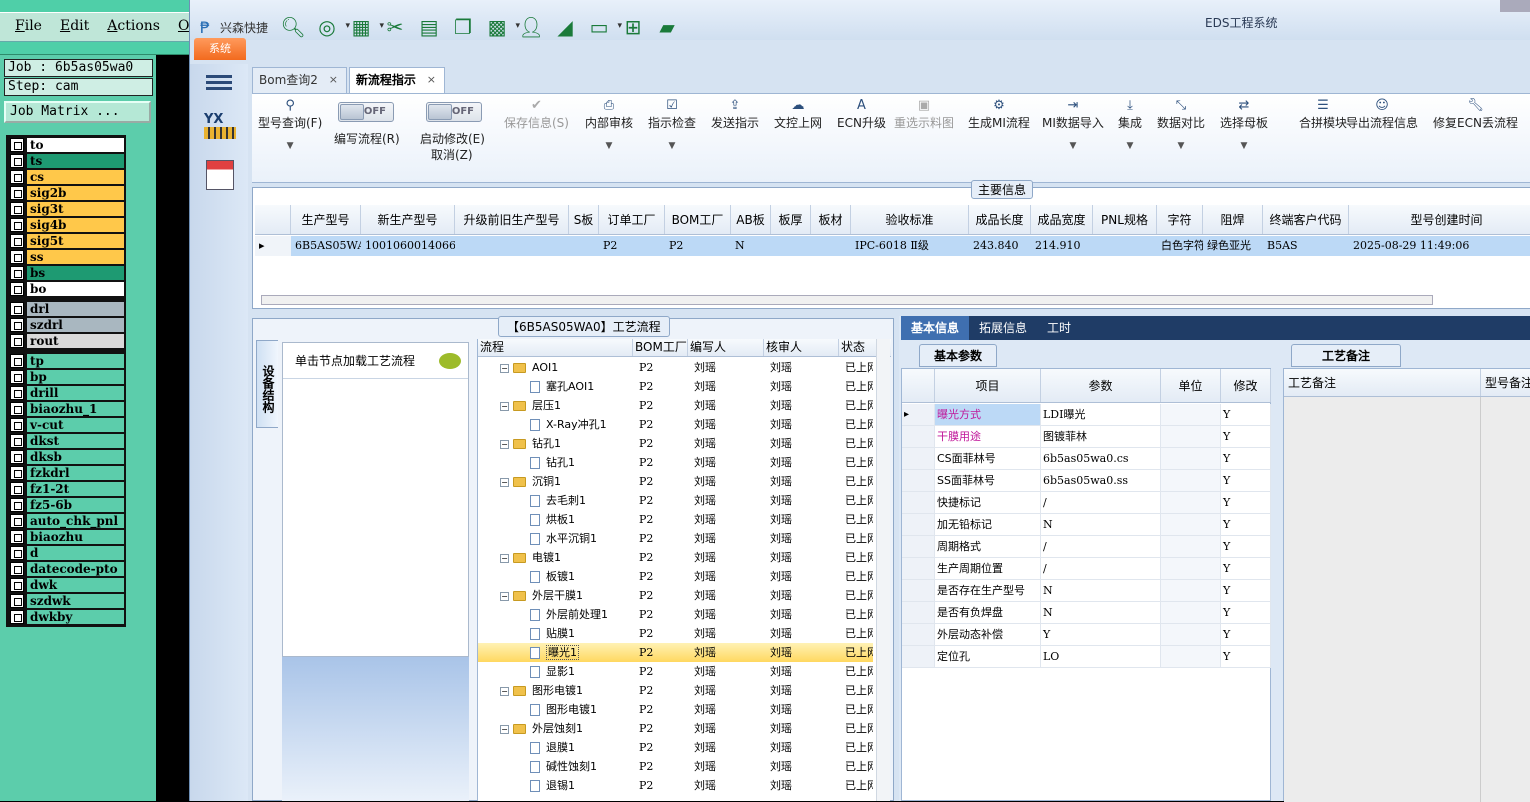  I want to click on layer-row: bo, so click(66, 289).